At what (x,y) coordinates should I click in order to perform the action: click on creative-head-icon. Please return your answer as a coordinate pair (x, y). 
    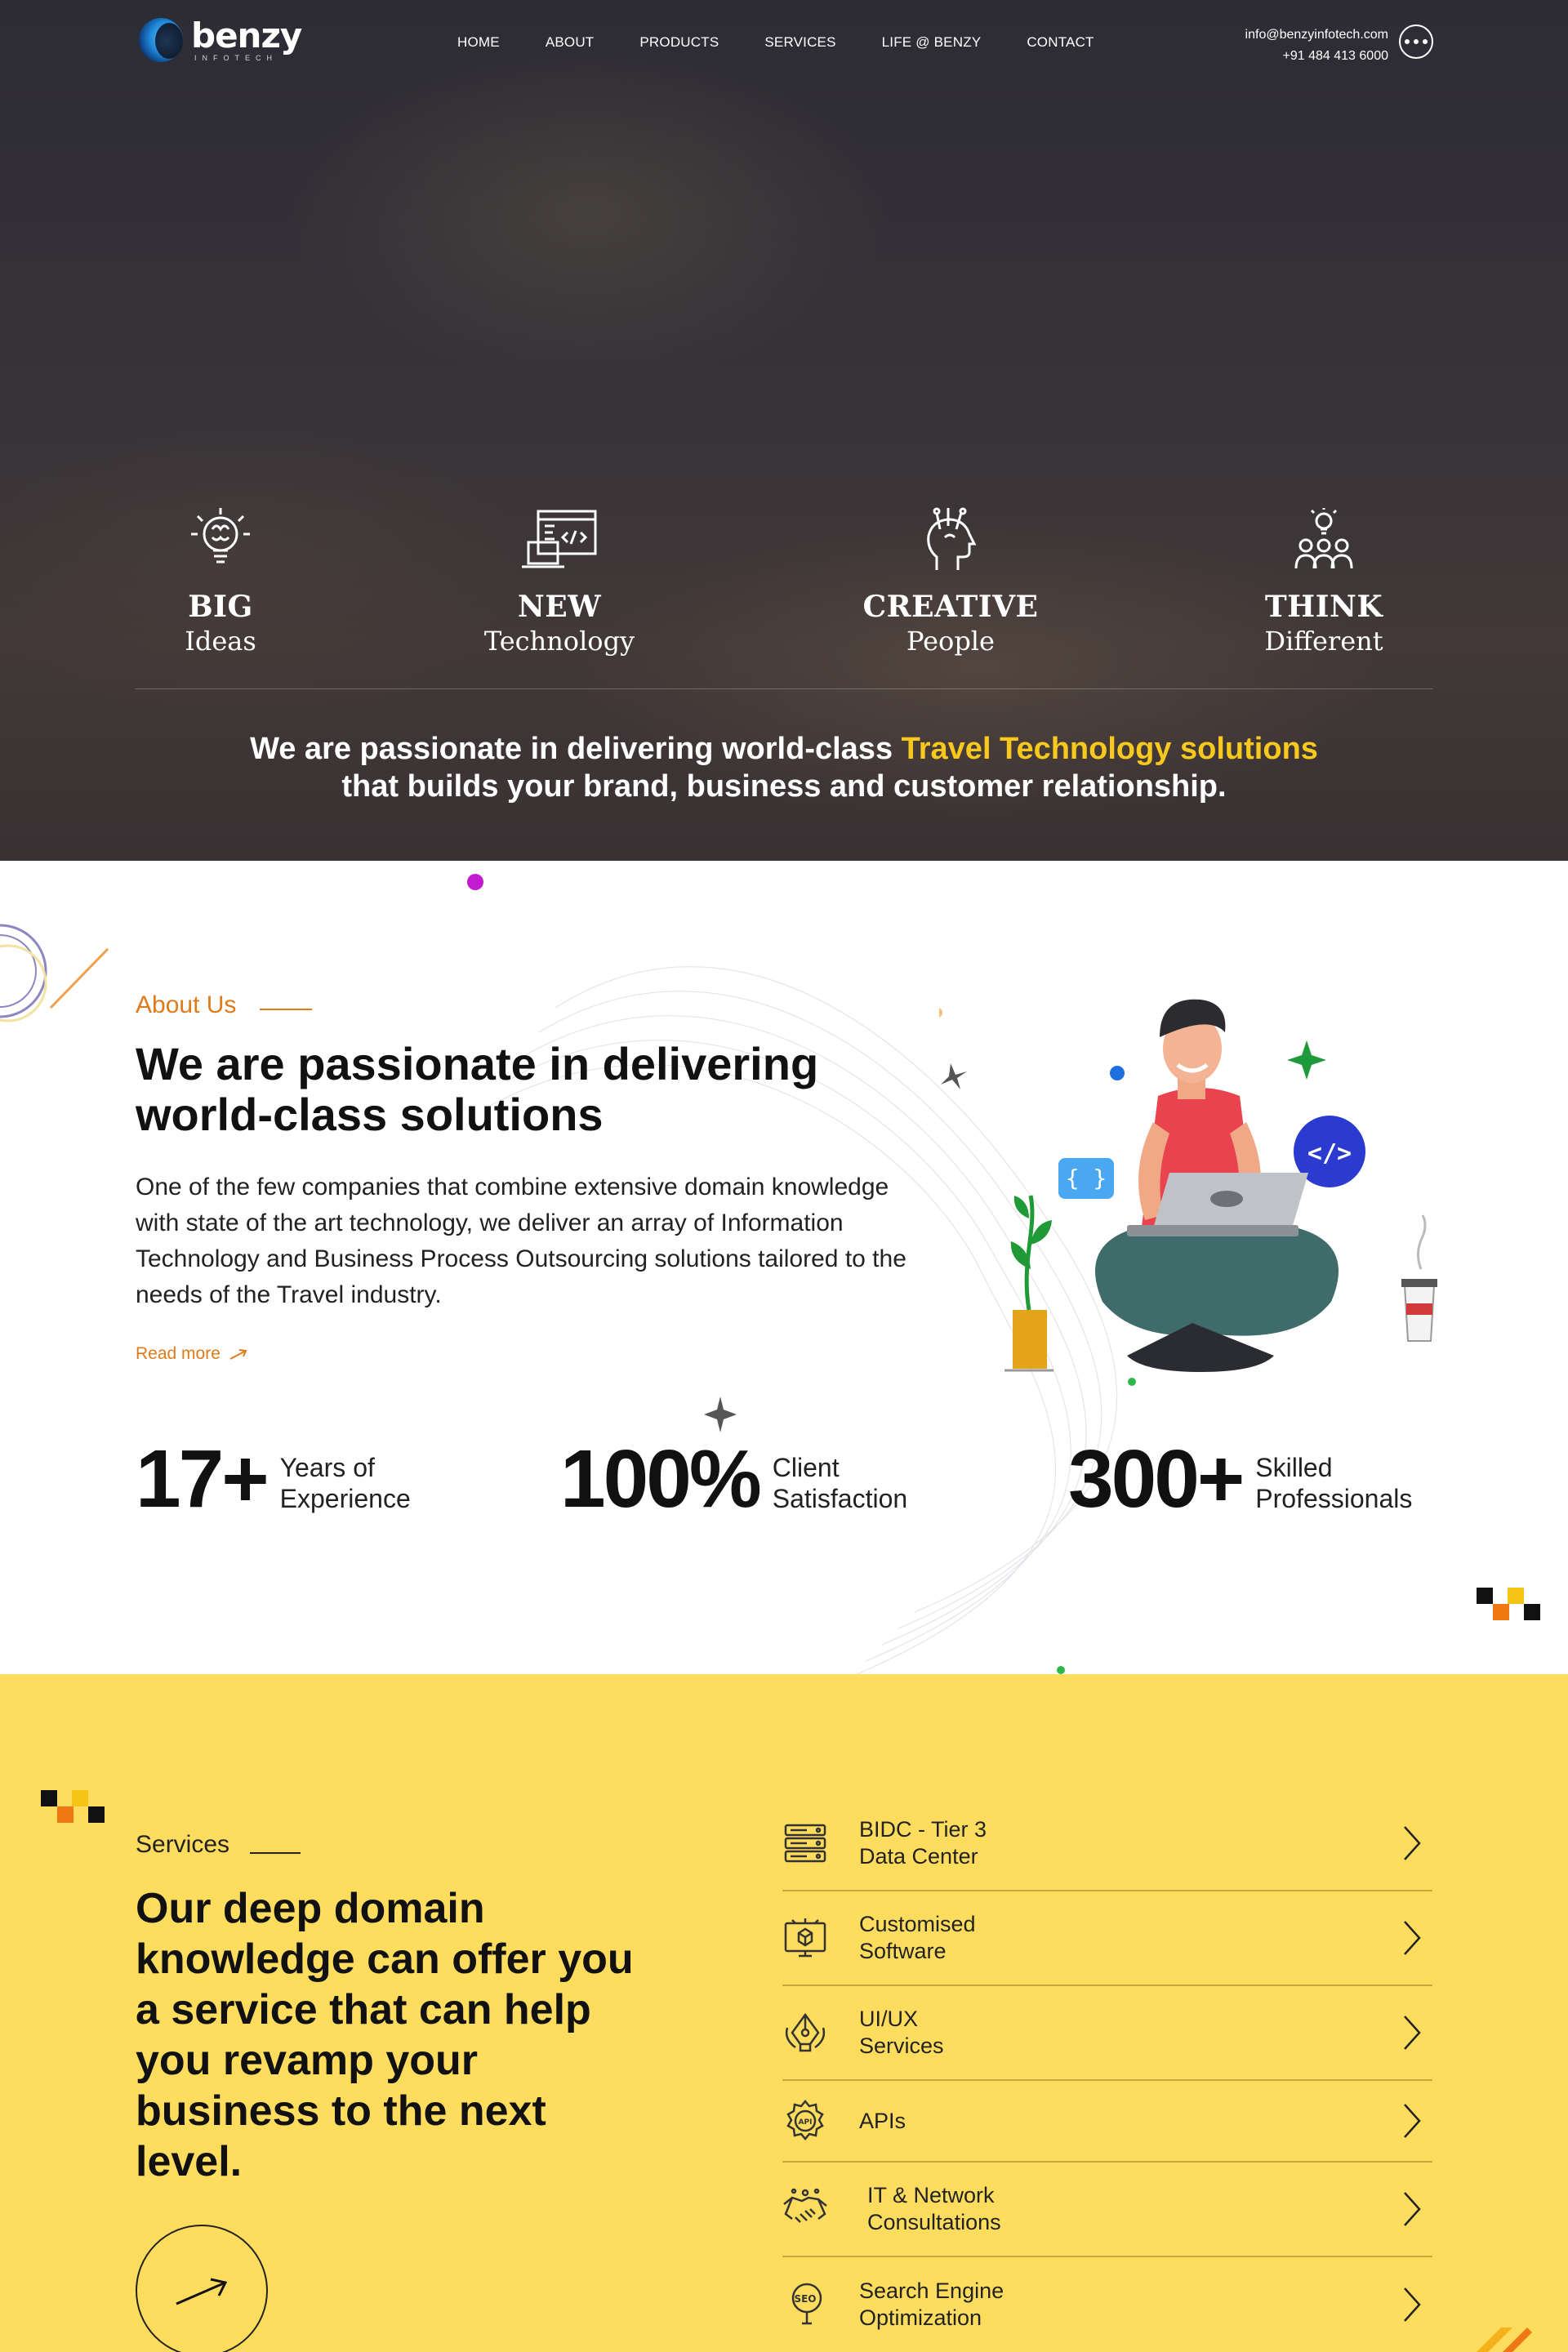
    Looking at the image, I should click on (950, 536).